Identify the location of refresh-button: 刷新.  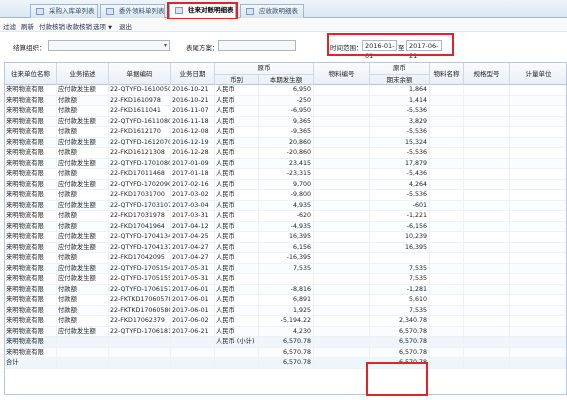
(27, 26).